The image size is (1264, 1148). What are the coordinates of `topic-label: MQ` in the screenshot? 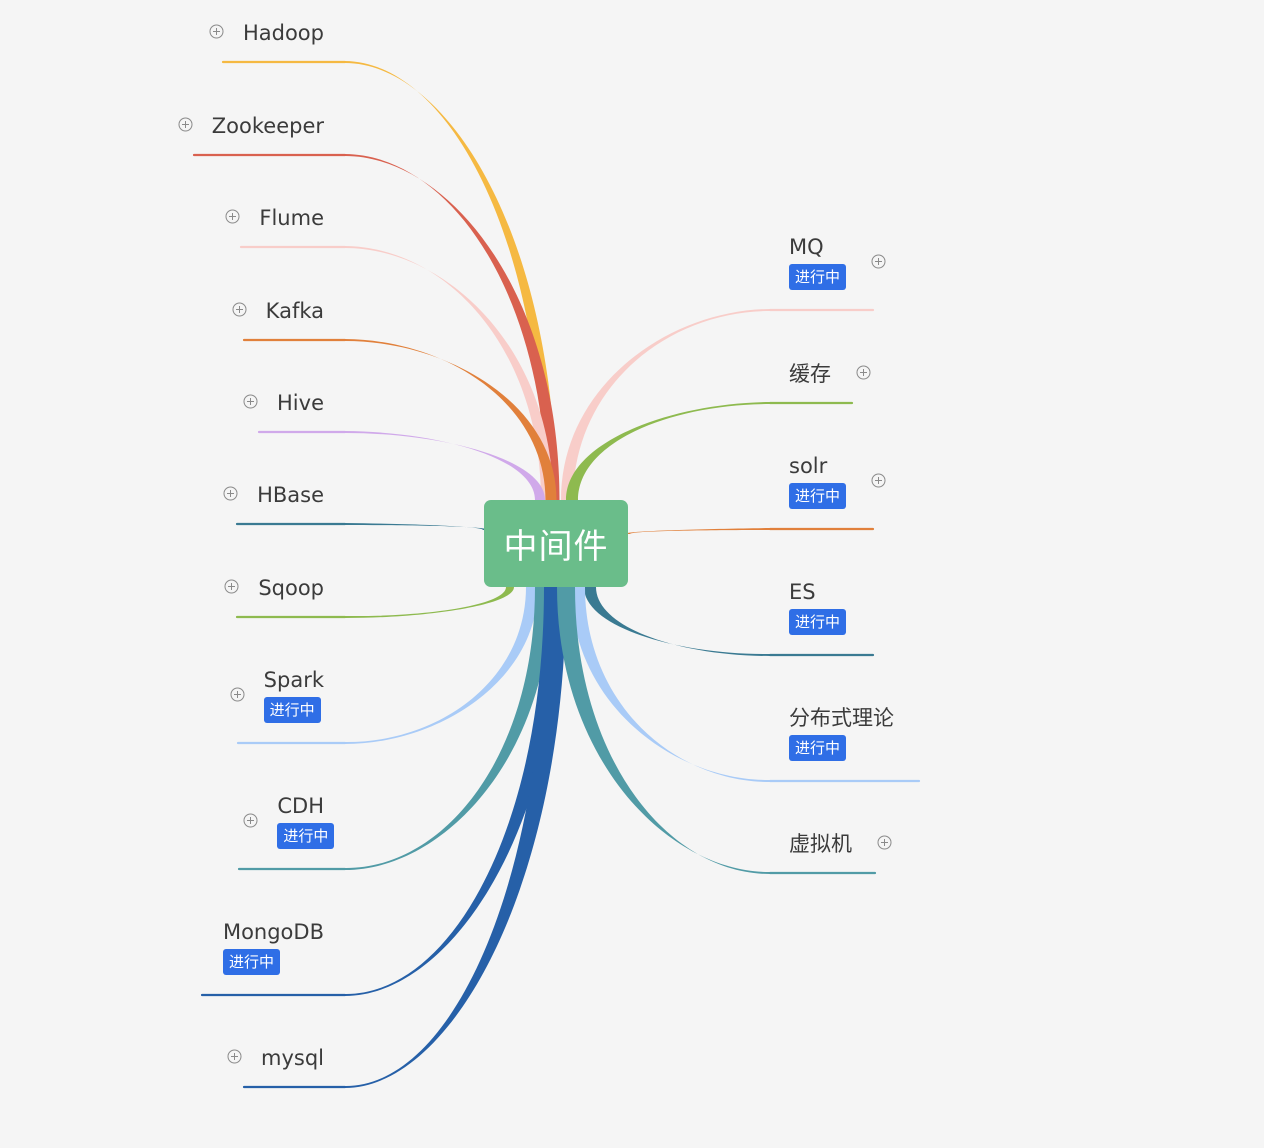 It's located at (806, 247).